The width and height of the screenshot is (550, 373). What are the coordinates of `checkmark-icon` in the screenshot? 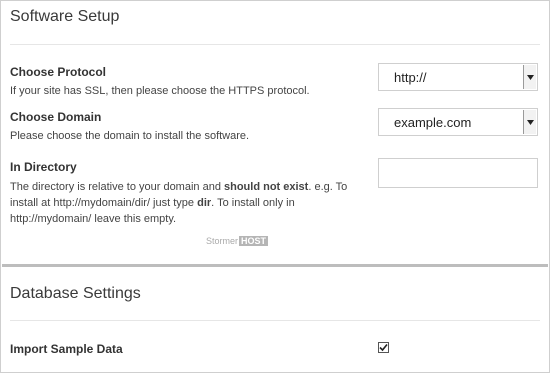 It's located at (383, 347).